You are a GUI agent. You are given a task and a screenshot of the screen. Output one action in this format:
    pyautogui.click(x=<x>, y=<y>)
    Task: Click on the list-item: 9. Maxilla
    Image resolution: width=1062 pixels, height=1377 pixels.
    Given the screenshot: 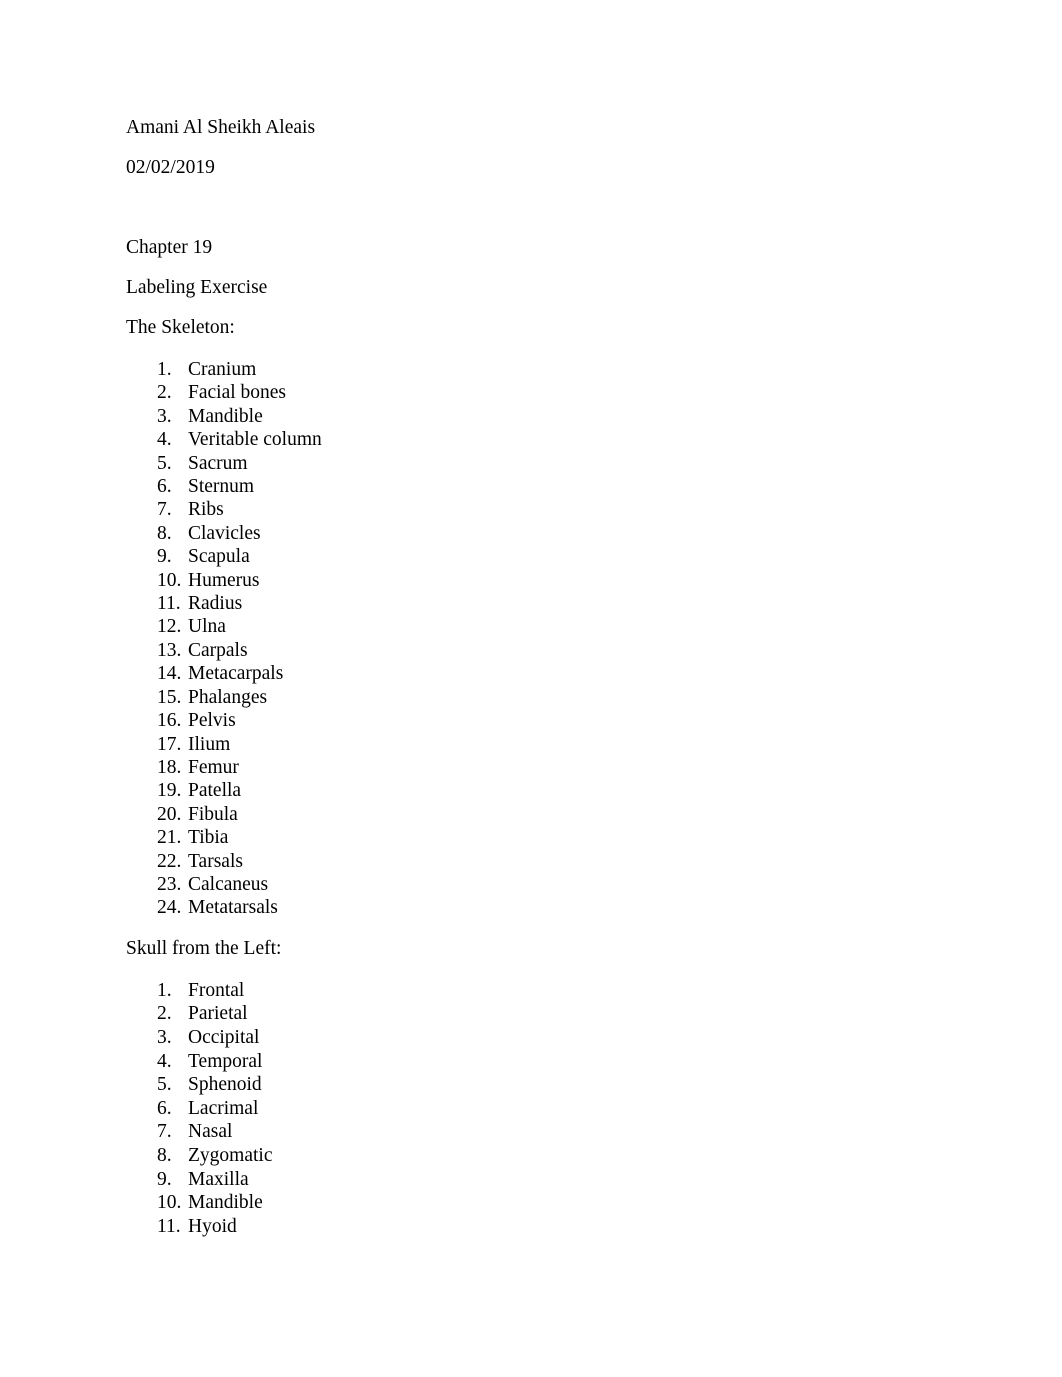 What is the action you would take?
    pyautogui.click(x=531, y=1180)
    